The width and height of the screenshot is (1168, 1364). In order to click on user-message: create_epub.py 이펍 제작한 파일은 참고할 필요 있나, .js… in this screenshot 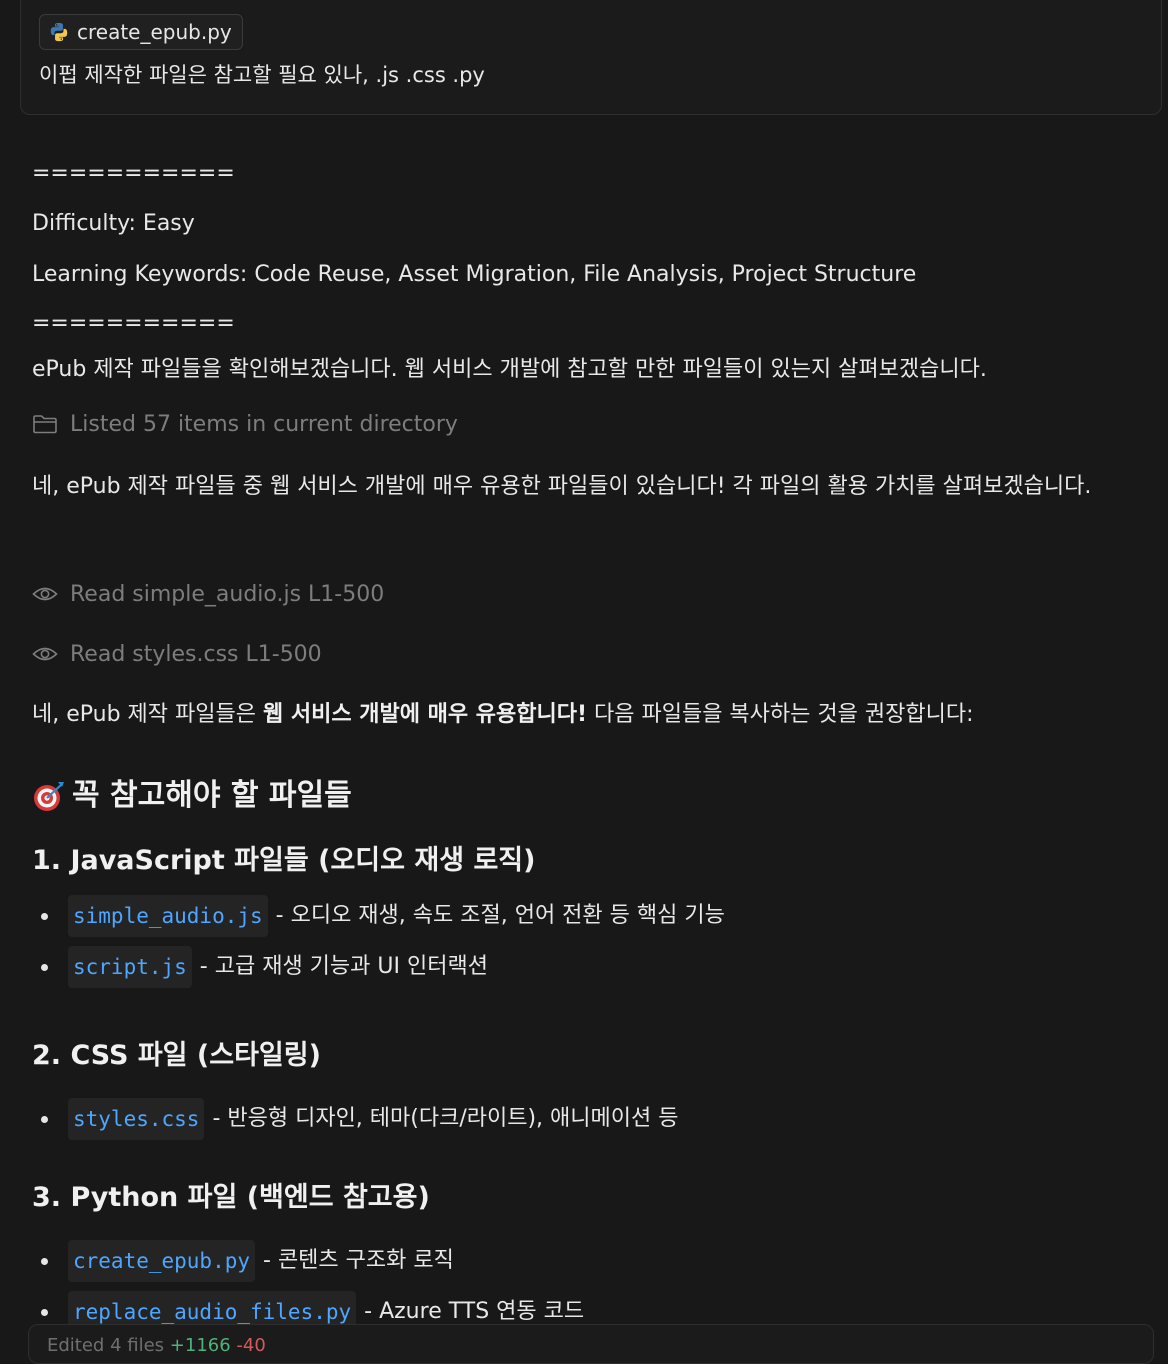, I will do `click(591, 57)`.